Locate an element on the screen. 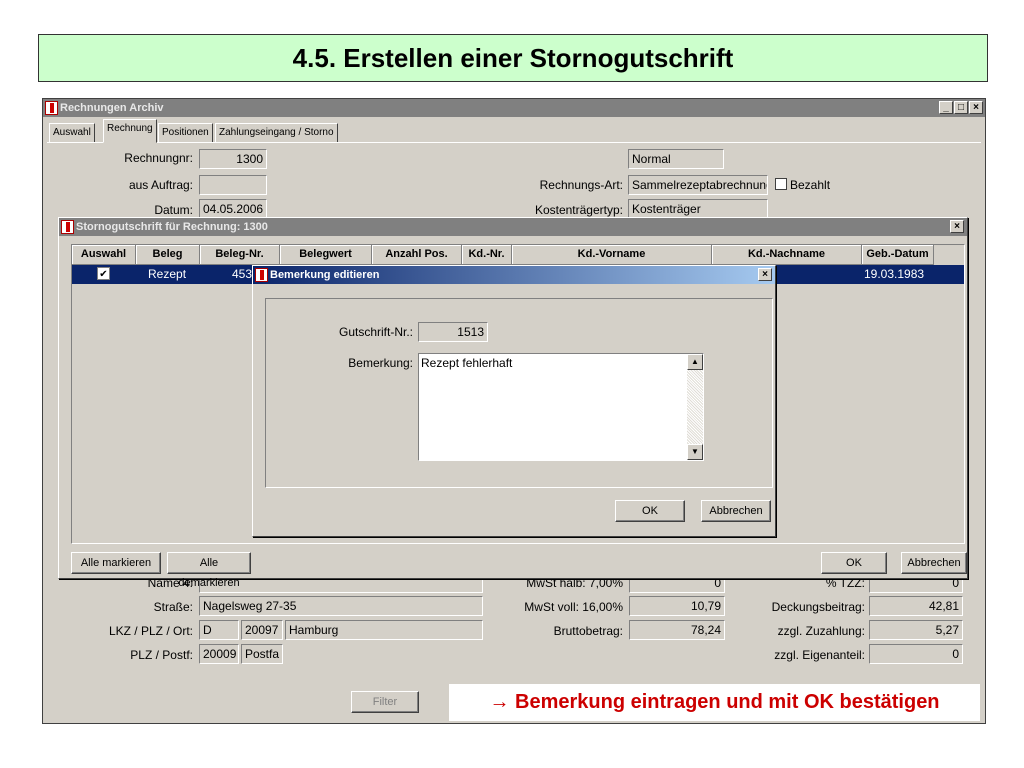 This screenshot has width=1024, height=768. postf-field: Postfa is located at coordinates (262, 654).